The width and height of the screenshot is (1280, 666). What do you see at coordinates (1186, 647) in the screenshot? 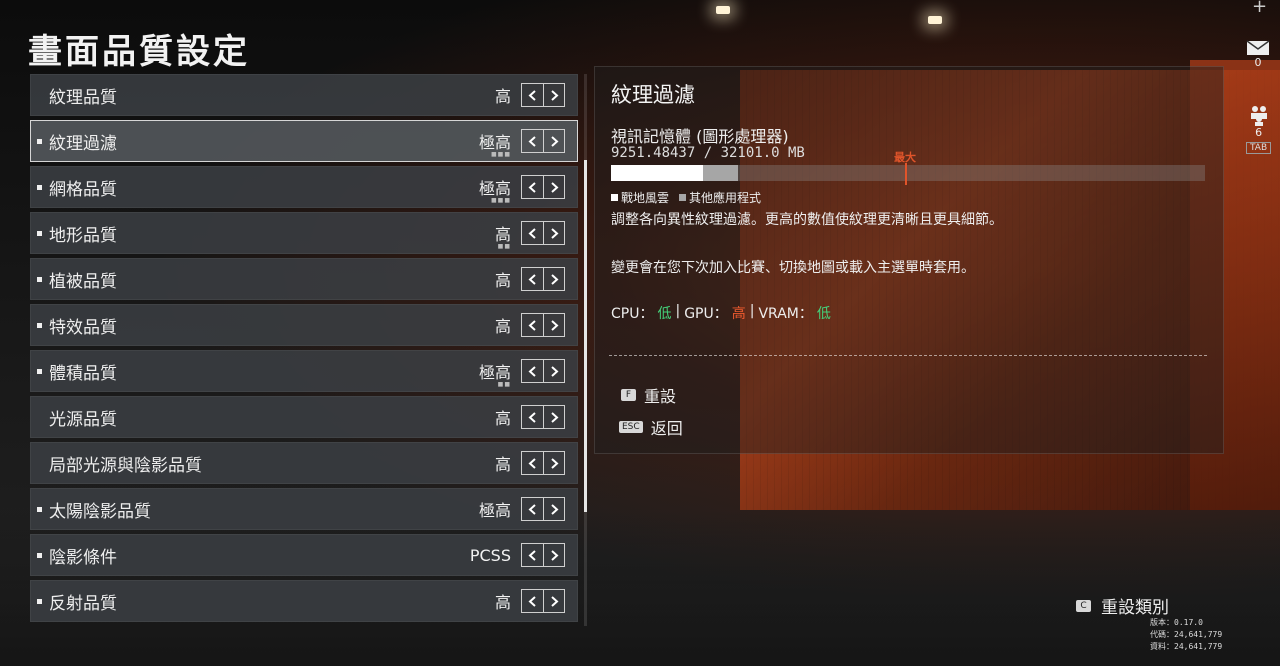
I see `data-line: 資料：24,641,779` at bounding box center [1186, 647].